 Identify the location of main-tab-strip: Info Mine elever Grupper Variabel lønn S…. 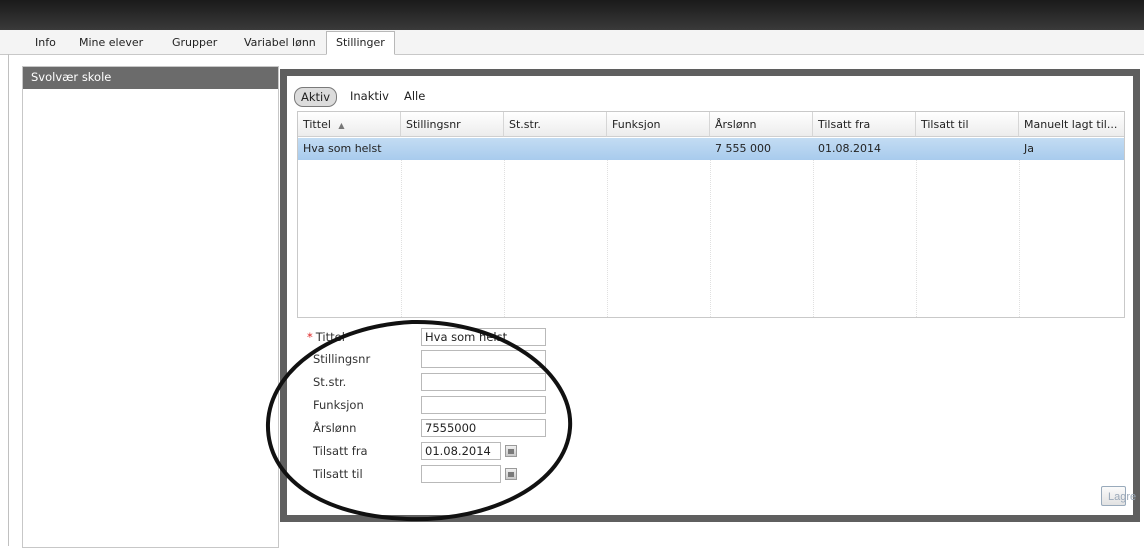
(572, 42).